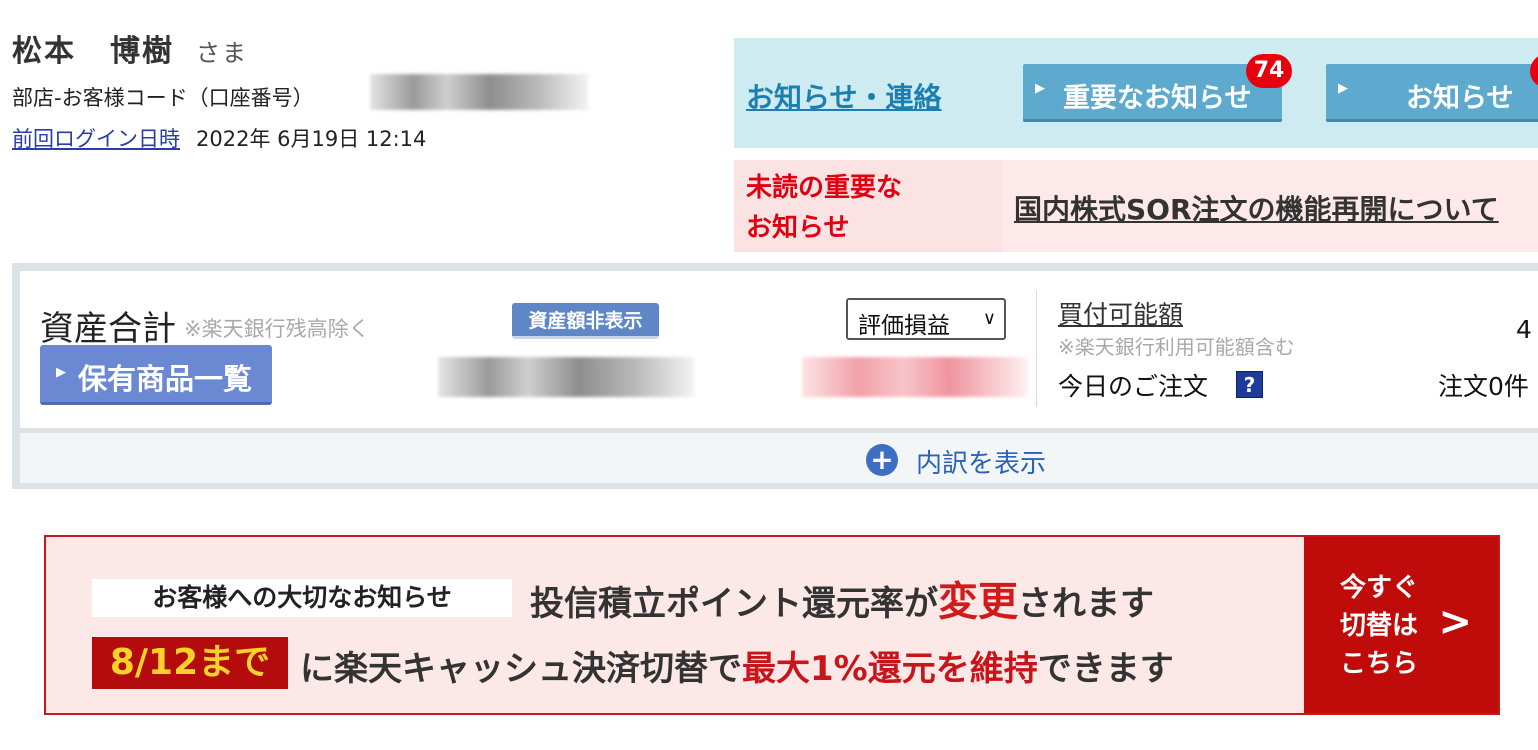 The width and height of the screenshot is (1538, 750). What do you see at coordinates (277, 329) in the screenshot?
I see `asset-total-note: ※楽天銀行残高除く` at bounding box center [277, 329].